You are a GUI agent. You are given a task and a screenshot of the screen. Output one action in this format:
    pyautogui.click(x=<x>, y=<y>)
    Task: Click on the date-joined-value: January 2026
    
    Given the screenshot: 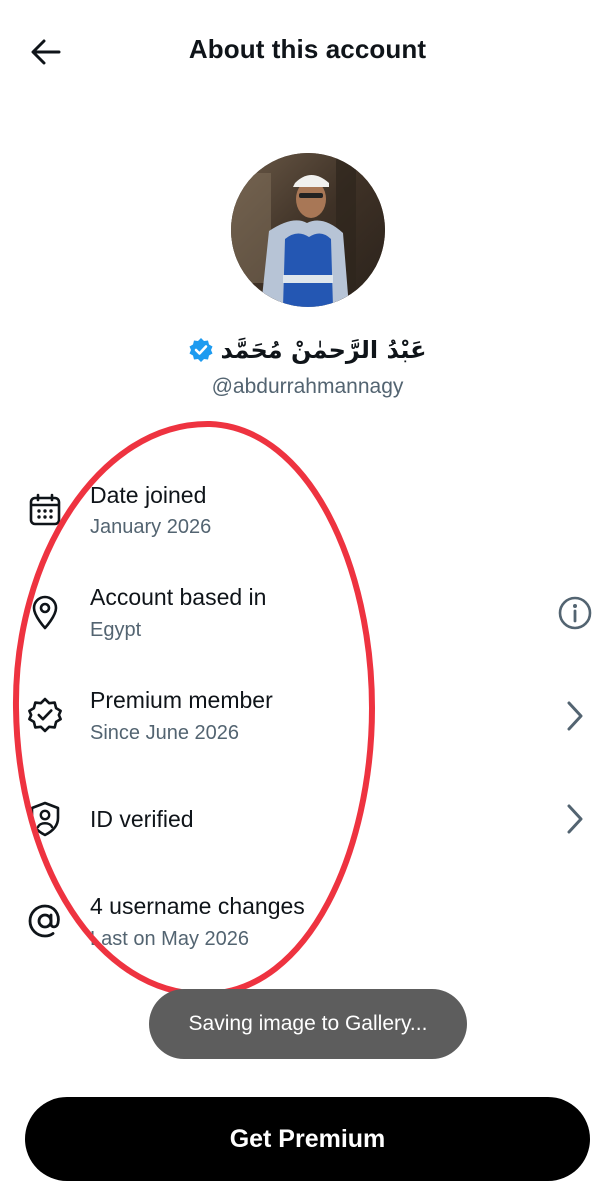 What is the action you would take?
    pyautogui.click(x=151, y=527)
    